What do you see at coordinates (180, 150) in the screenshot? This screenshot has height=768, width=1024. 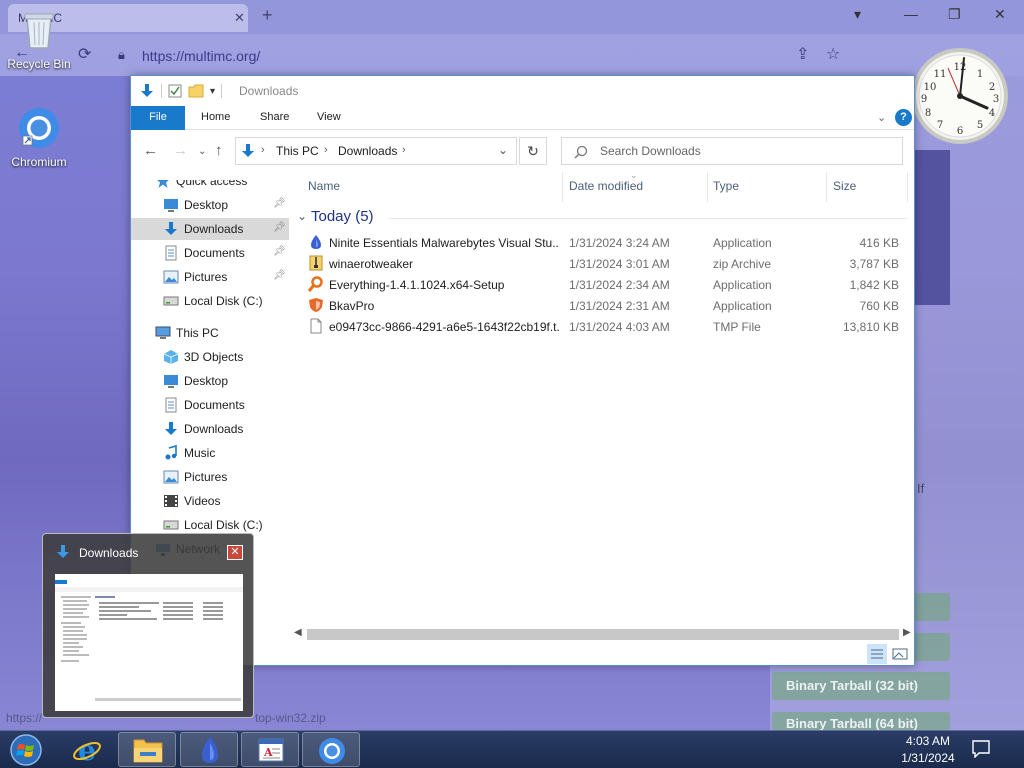 I see `forward-arrow-icon: →` at bounding box center [180, 150].